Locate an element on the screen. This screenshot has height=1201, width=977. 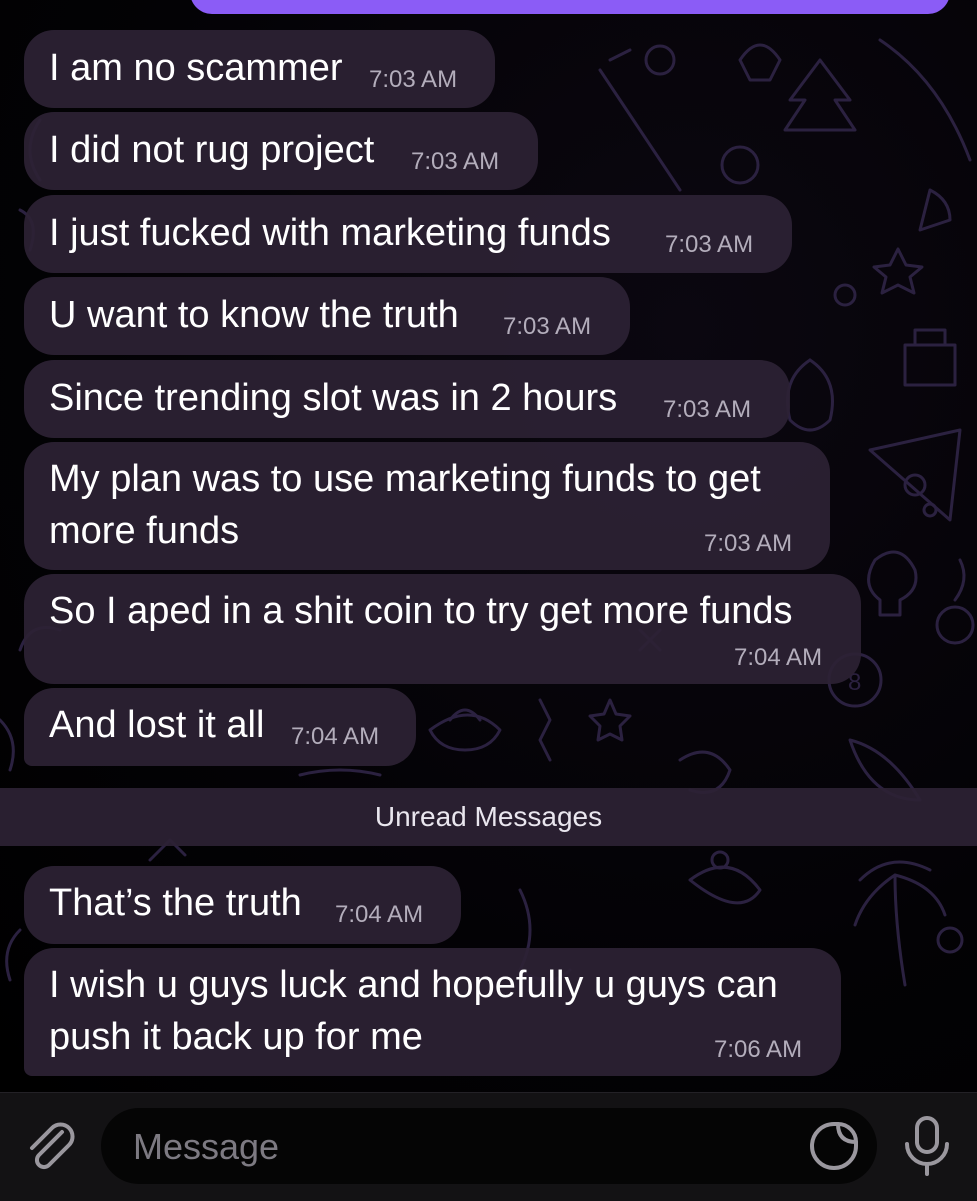
sticker-icon is located at coordinates (834, 1146).